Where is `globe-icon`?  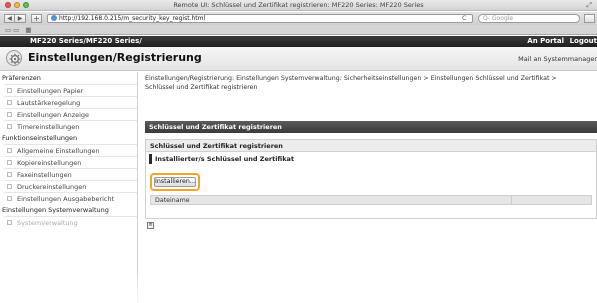 globe-icon is located at coordinates (54, 18).